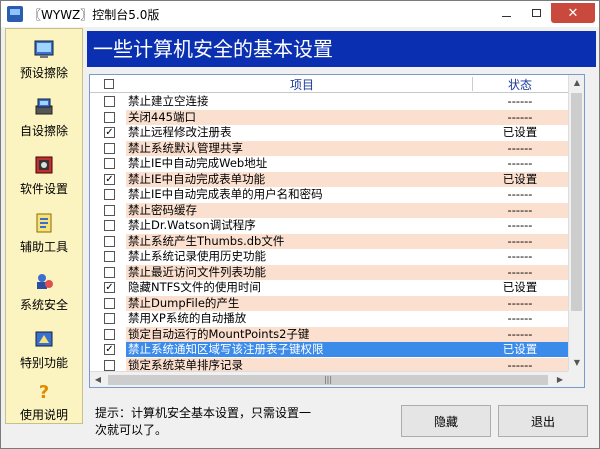 The image size is (600, 449). What do you see at coordinates (573, 13) in the screenshot?
I see `close-button: ✕` at bounding box center [573, 13].